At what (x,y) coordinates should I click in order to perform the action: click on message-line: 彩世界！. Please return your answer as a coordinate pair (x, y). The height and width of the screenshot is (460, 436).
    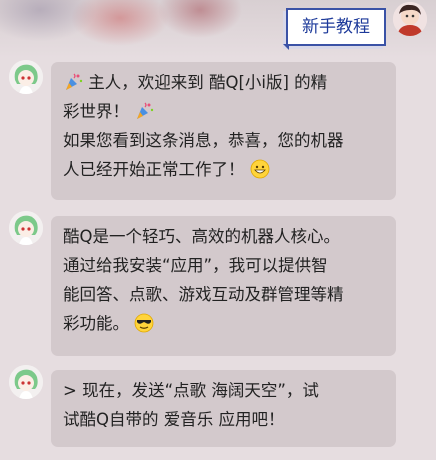
    Looking at the image, I should click on (222, 111).